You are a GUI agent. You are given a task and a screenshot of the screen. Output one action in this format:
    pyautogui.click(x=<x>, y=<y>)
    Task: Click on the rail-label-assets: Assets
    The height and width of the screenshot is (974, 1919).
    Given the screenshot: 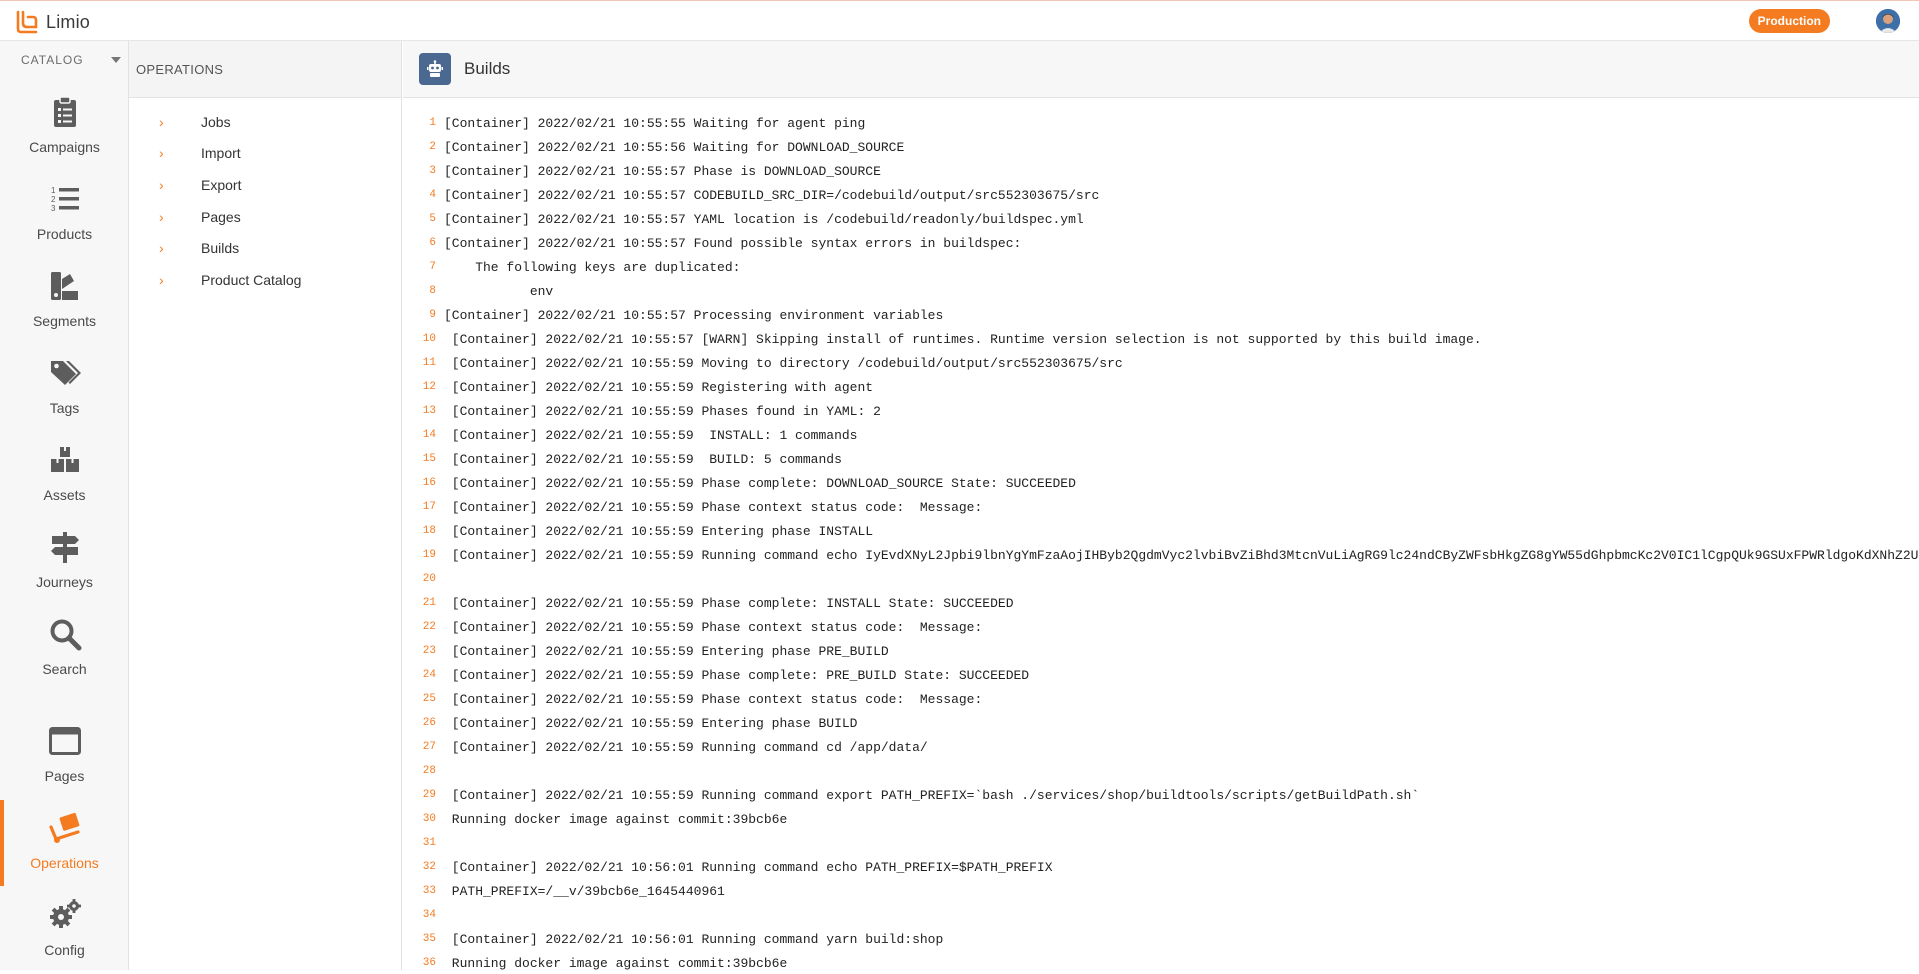 What is the action you would take?
    pyautogui.click(x=64, y=495)
    